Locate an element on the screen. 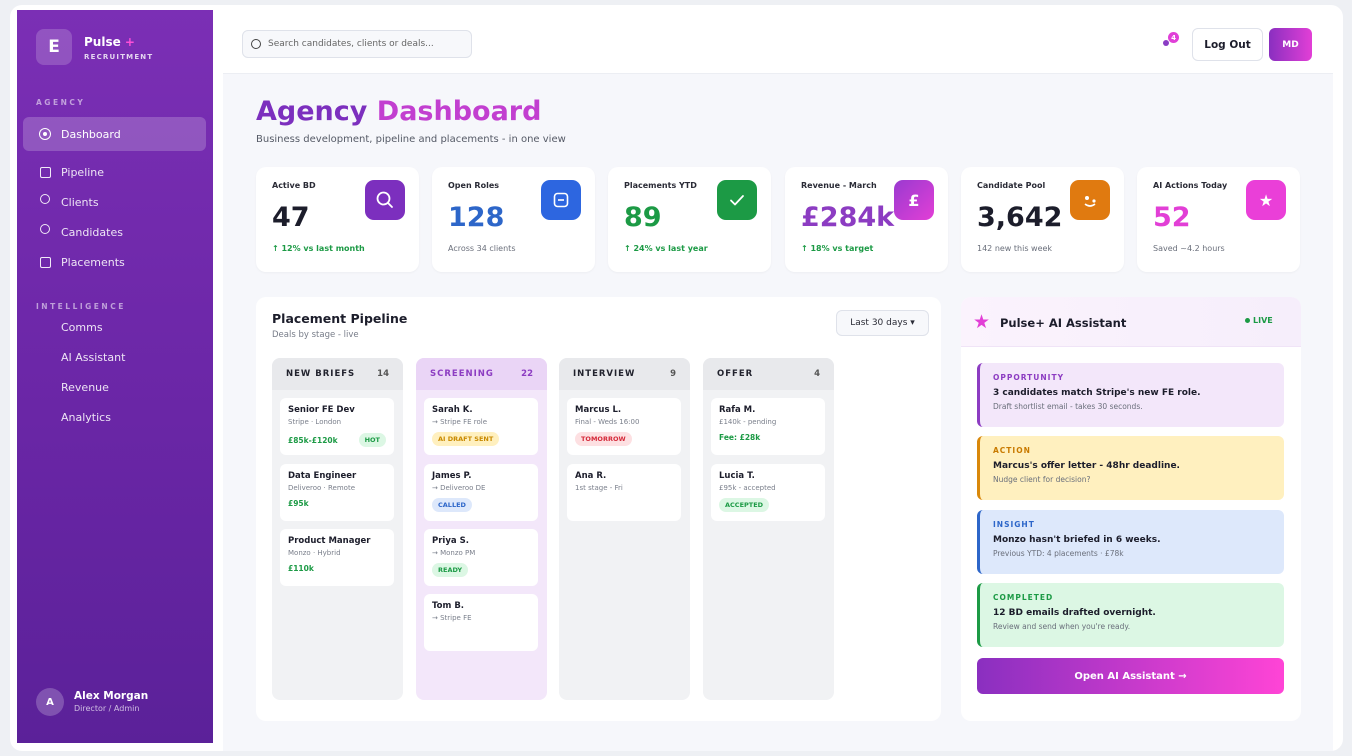 The image size is (1352, 756). check-icon is located at coordinates (737, 200).